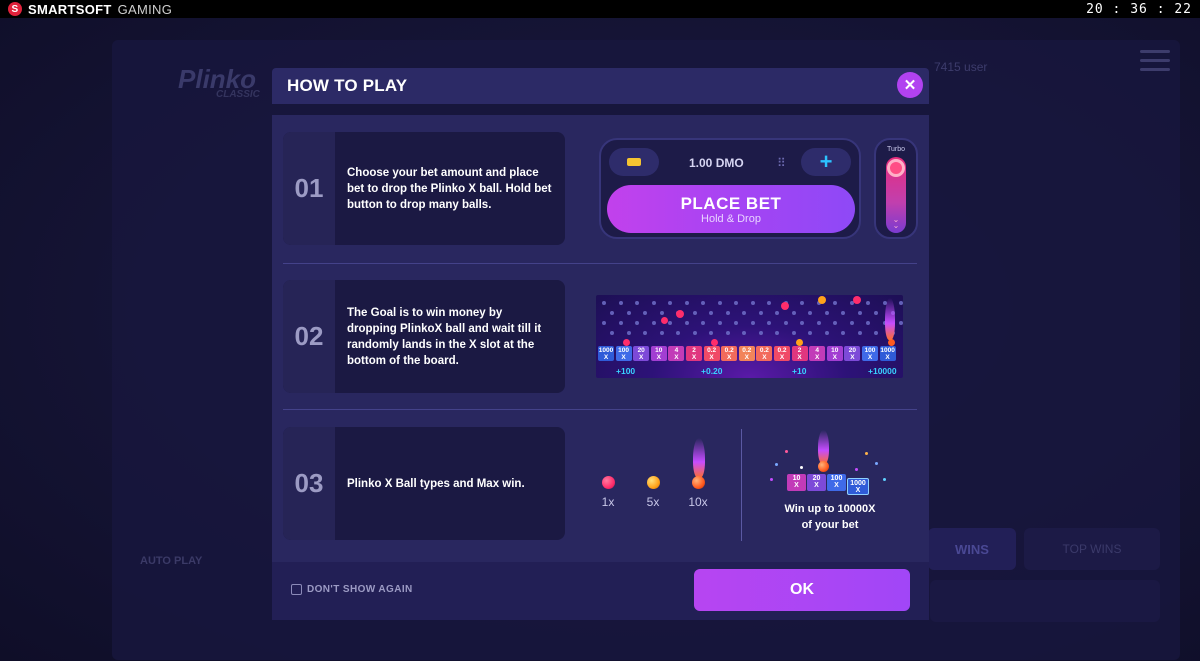 The height and width of the screenshot is (661, 1200). I want to click on max-win-line-1: Win up to 10000X, so click(830, 509).